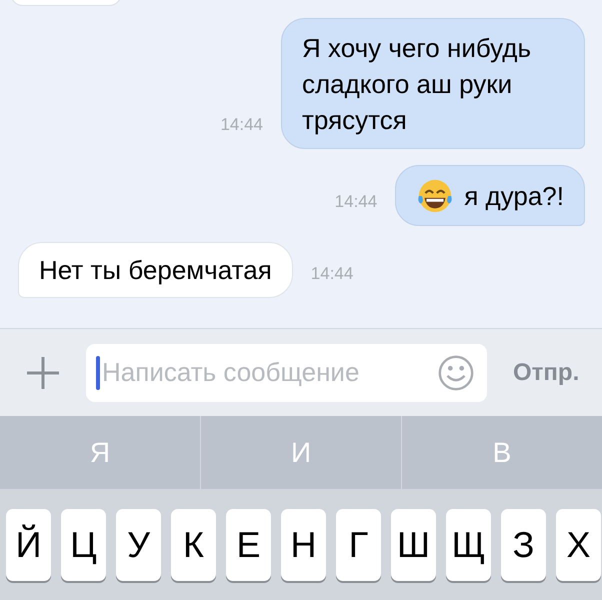  I want to click on keyboard-key: Ш, so click(413, 545).